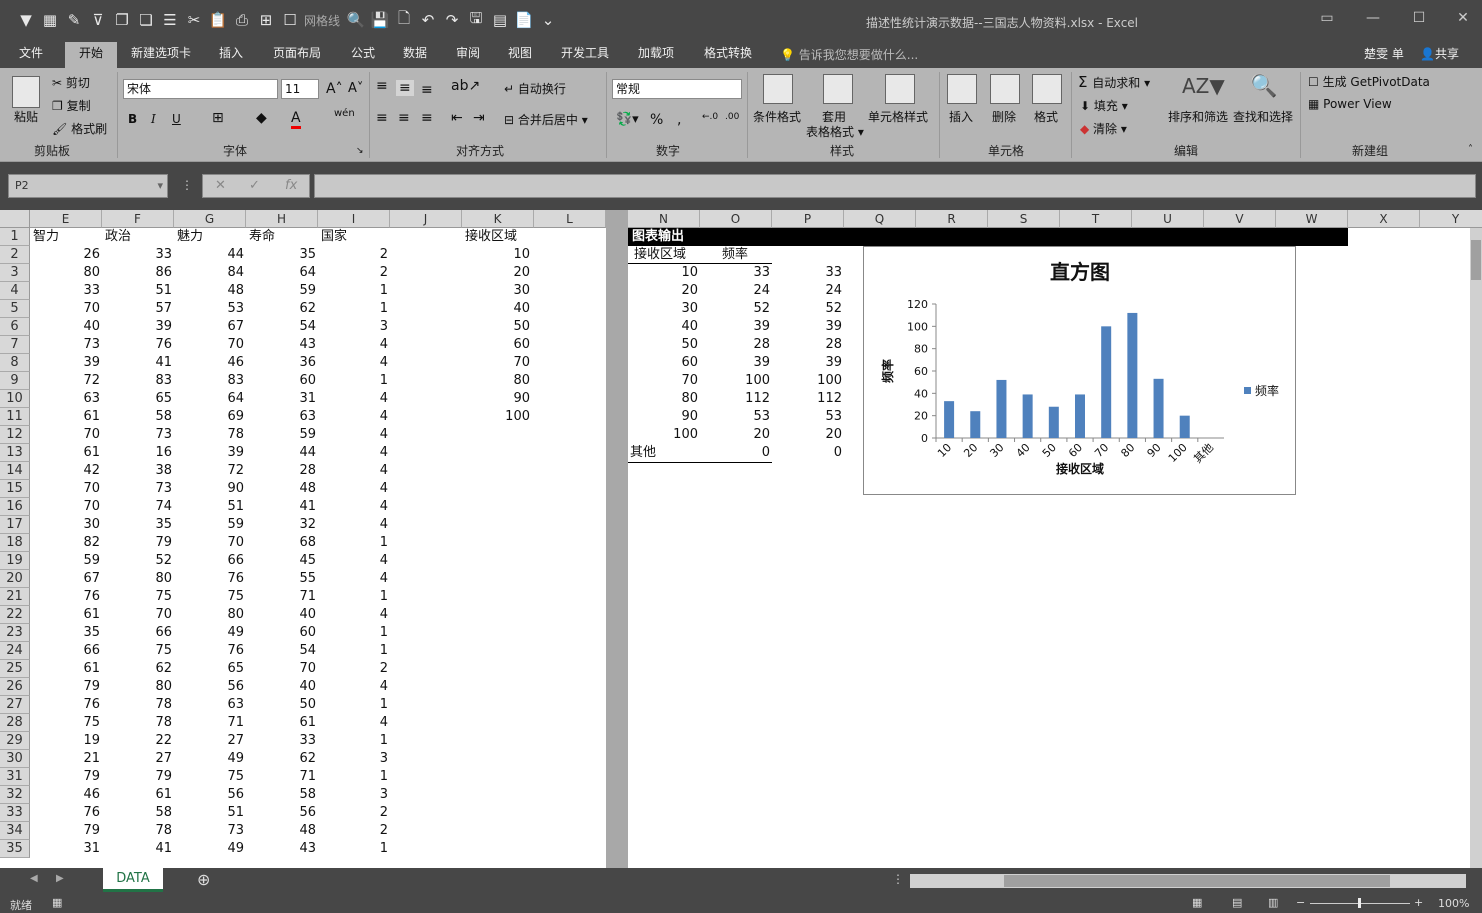 The width and height of the screenshot is (1482, 913). Describe the element at coordinates (1470, 149) in the screenshot. I see `collapse-ribbon-icon: ˄` at that location.